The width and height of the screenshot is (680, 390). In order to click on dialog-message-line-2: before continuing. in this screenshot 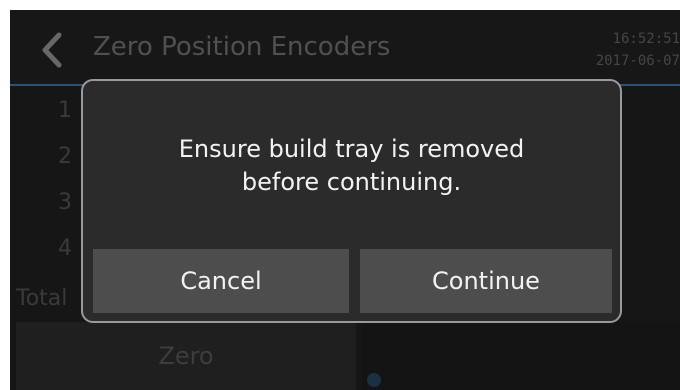, I will do `click(351, 182)`.